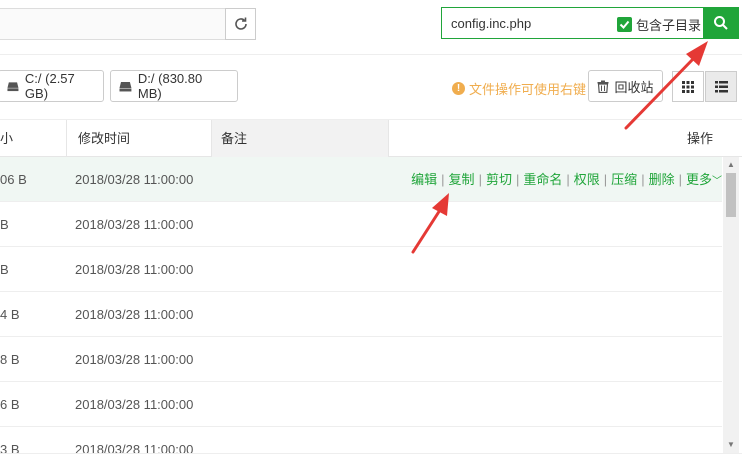 The image size is (742, 464). I want to click on context-menu-tip: ! 文件操作可使用右键, so click(519, 88).